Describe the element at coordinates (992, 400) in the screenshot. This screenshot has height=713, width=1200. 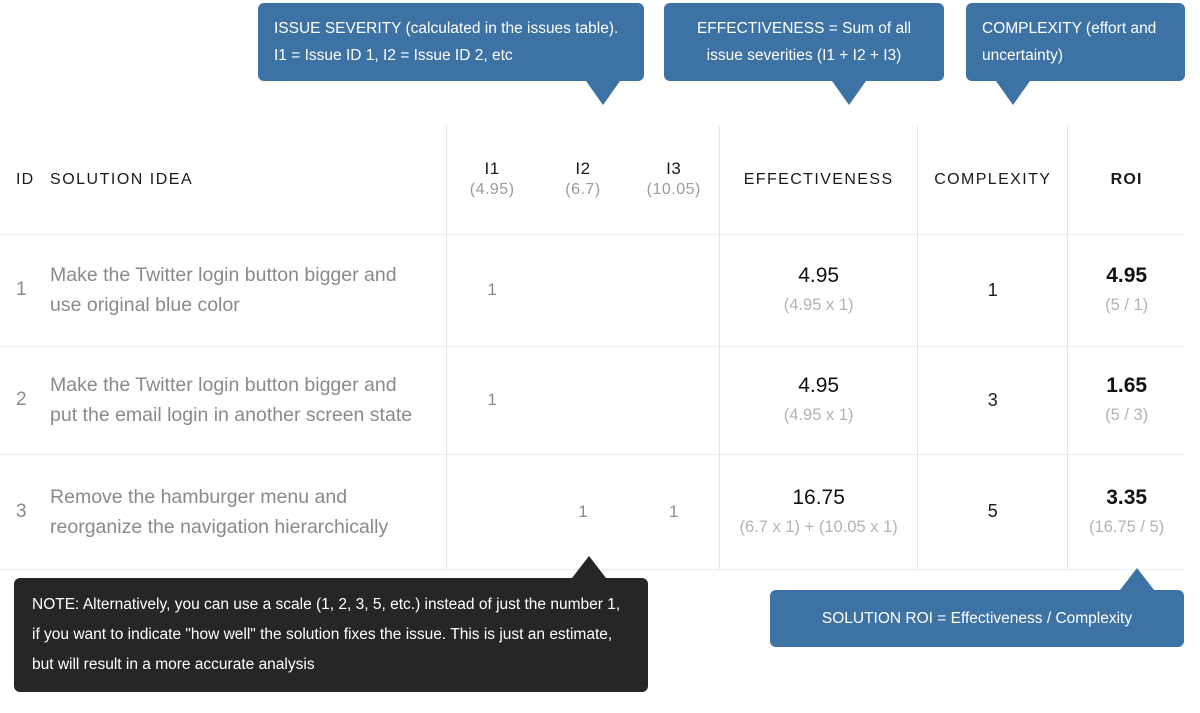
I see `cell-complexity: 3` at that location.